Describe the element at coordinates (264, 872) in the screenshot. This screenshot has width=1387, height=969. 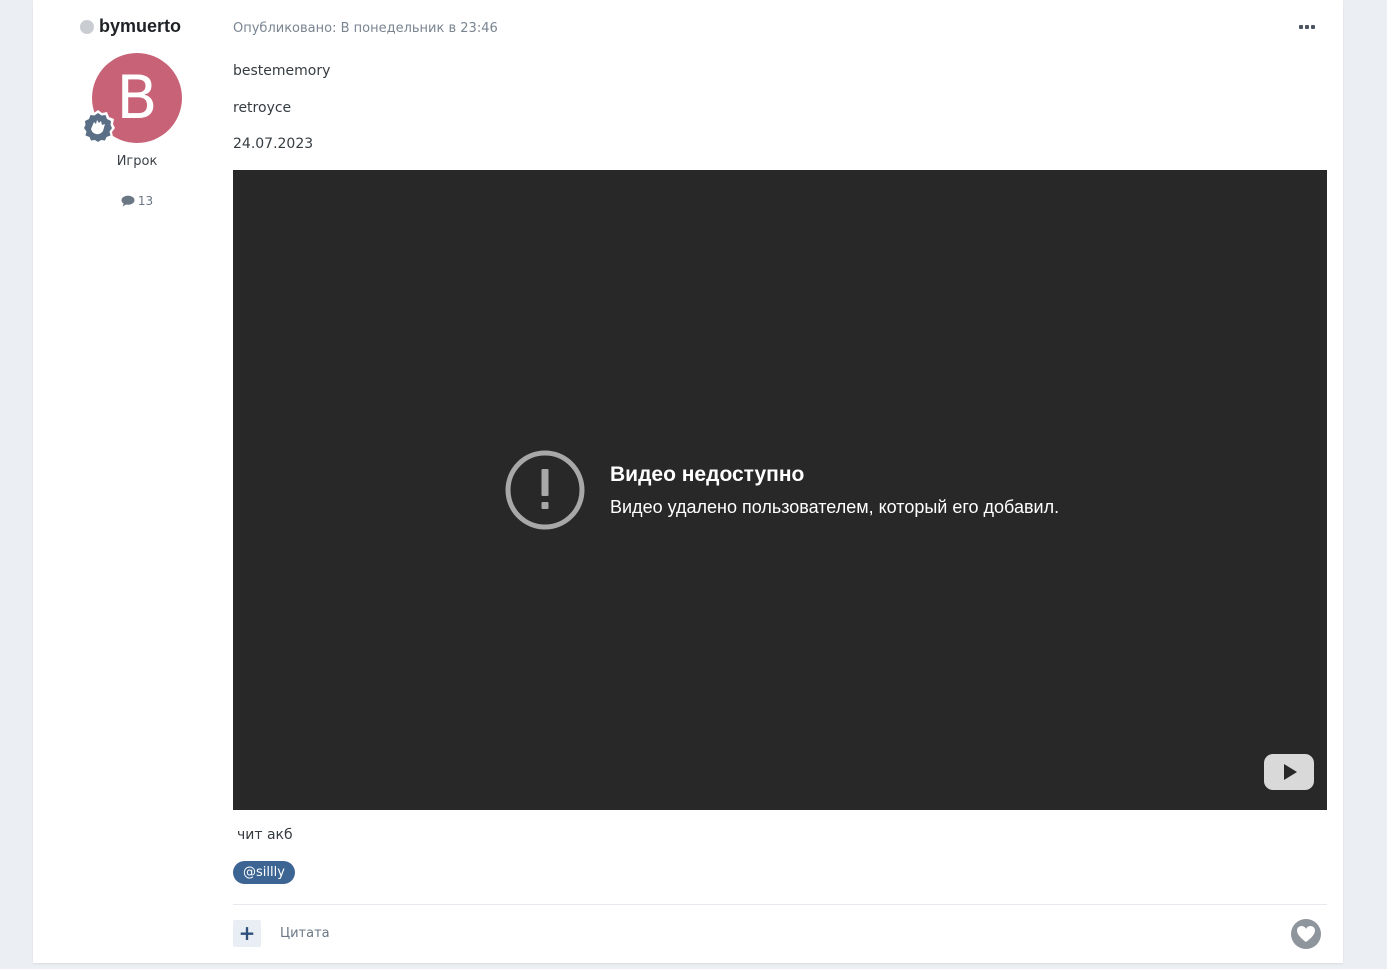
I see `mention-tag: @sillly` at that location.